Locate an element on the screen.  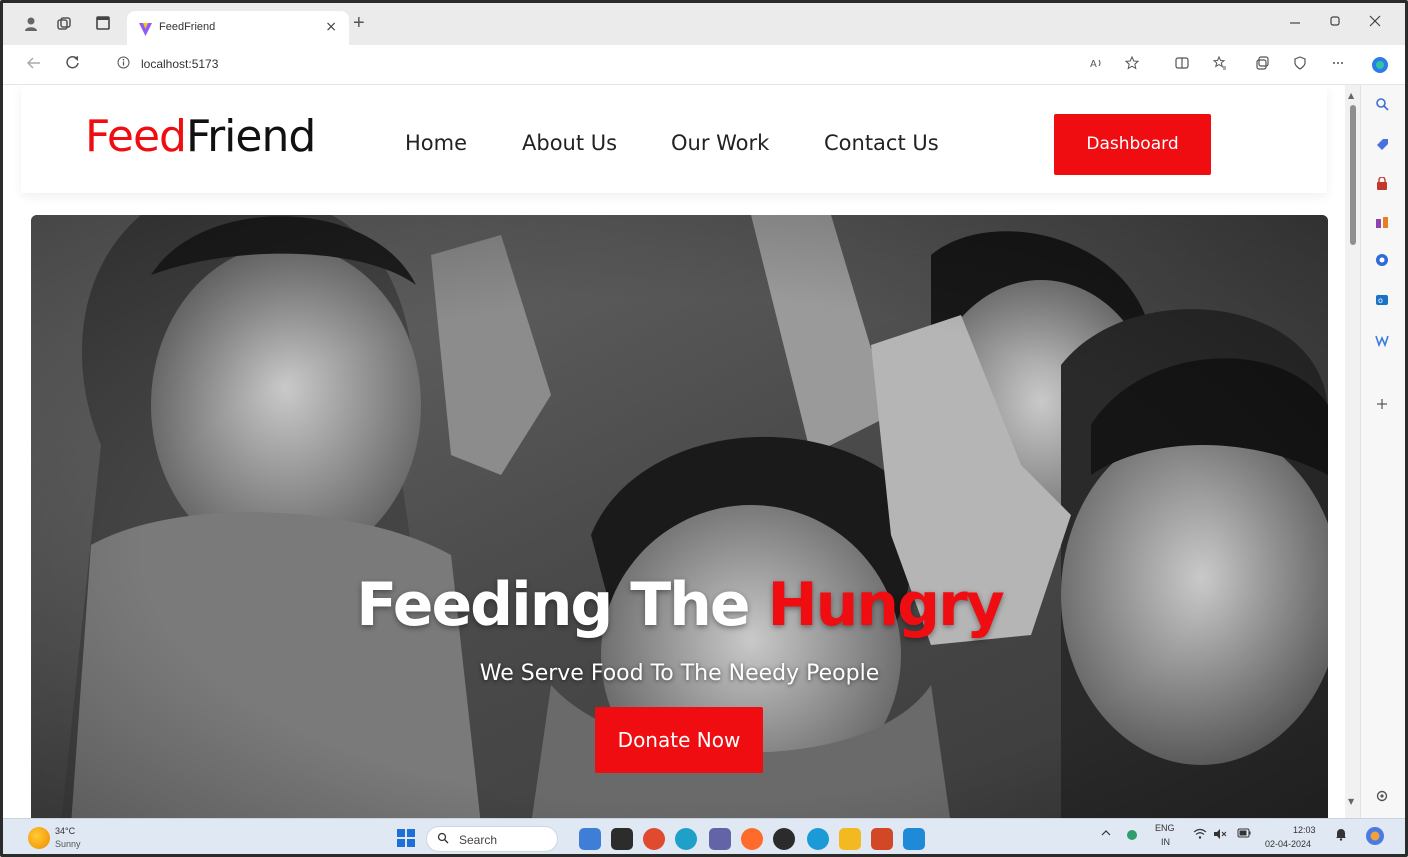
profile-icon is located at coordinates (31, 24).